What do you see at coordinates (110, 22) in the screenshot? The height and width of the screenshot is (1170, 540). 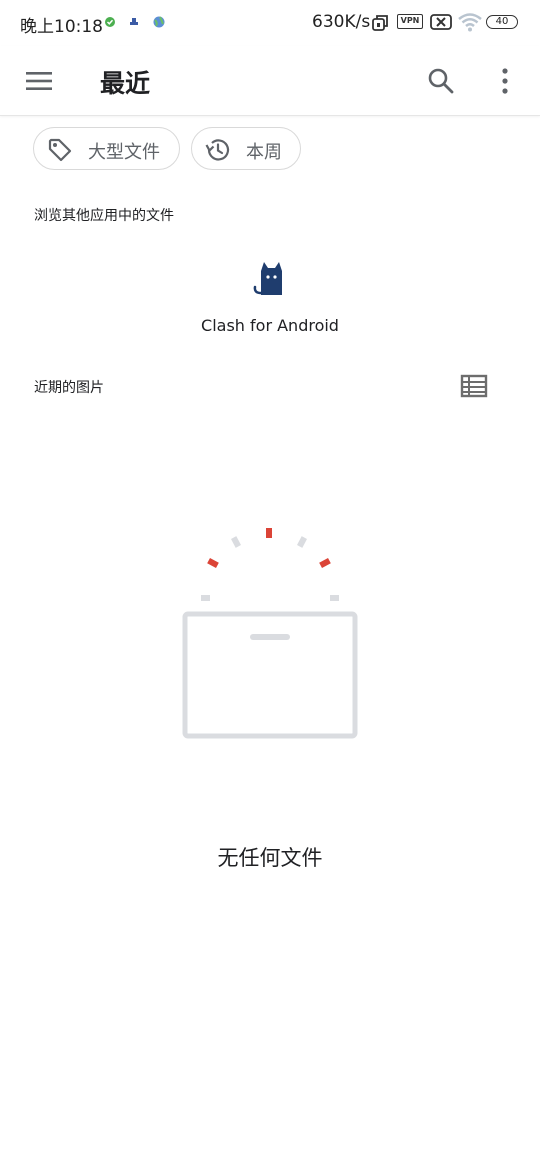 I see `shield-check-icon` at bounding box center [110, 22].